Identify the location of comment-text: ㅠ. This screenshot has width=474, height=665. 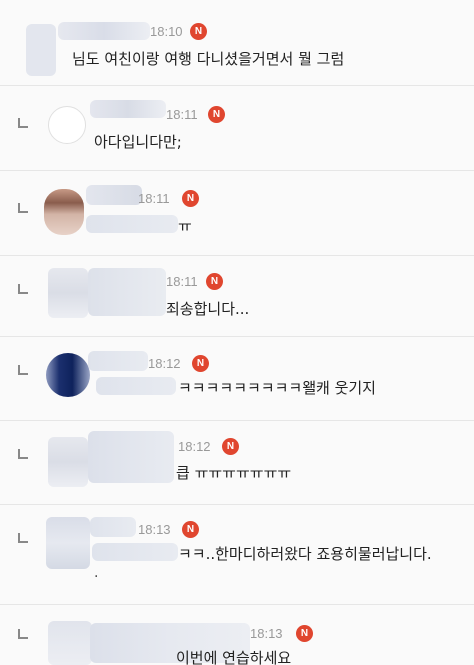
(185, 226).